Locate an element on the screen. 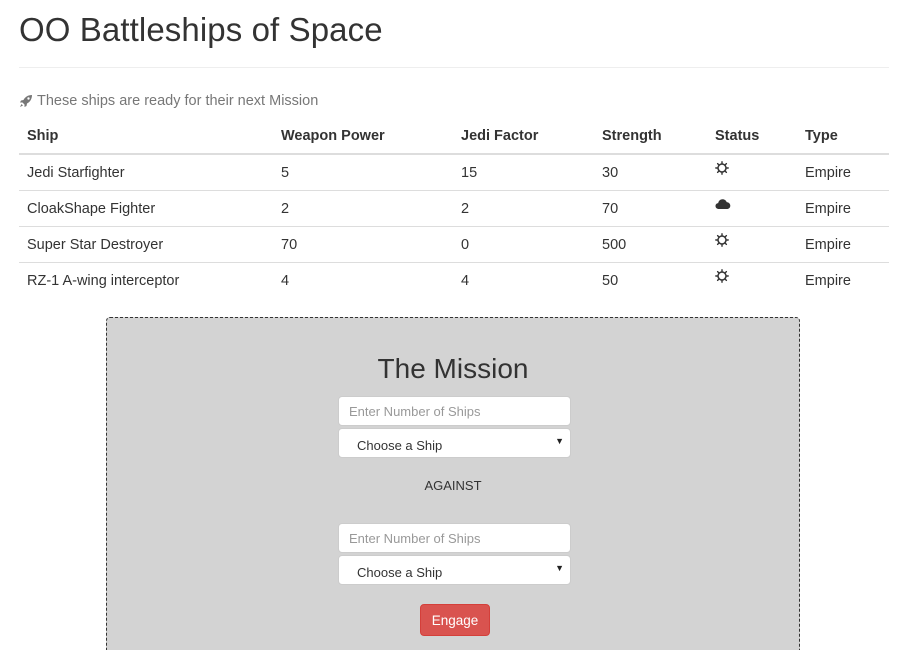 The height and width of the screenshot is (650, 900). cell-jedi-factor: 4 is located at coordinates (523, 280).